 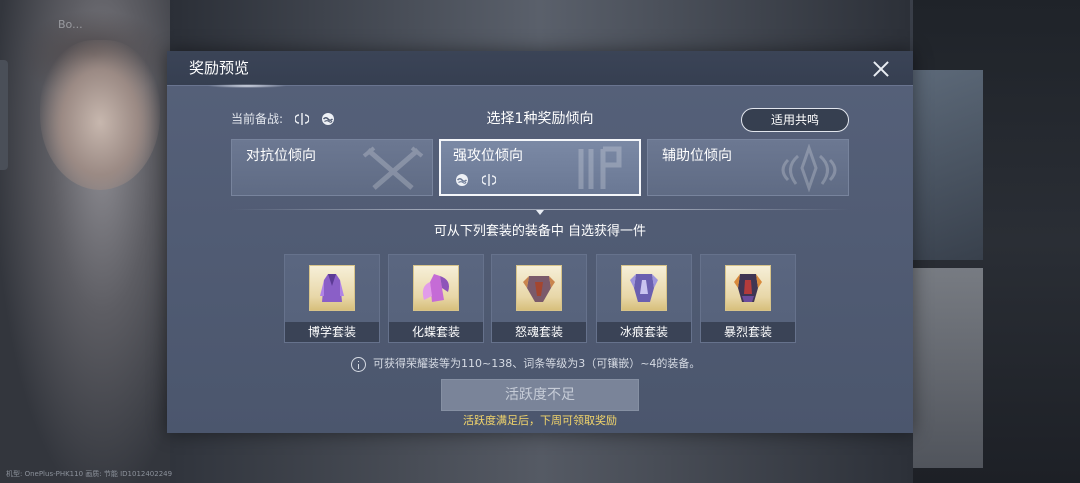 I want to click on info-icon, so click(x=358, y=364).